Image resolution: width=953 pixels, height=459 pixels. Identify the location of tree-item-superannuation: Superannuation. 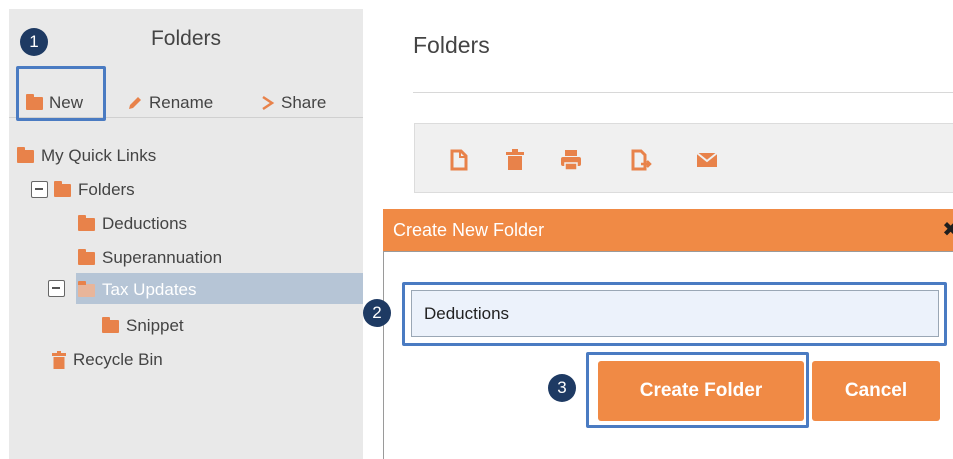
(150, 258).